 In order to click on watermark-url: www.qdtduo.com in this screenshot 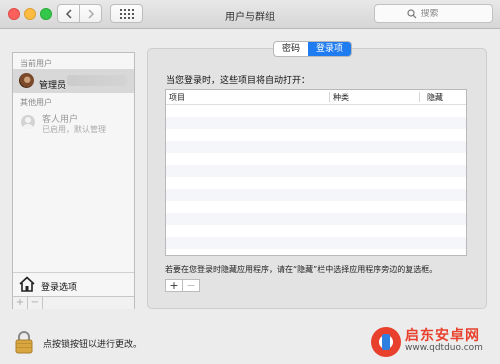, I will do `click(444, 348)`.